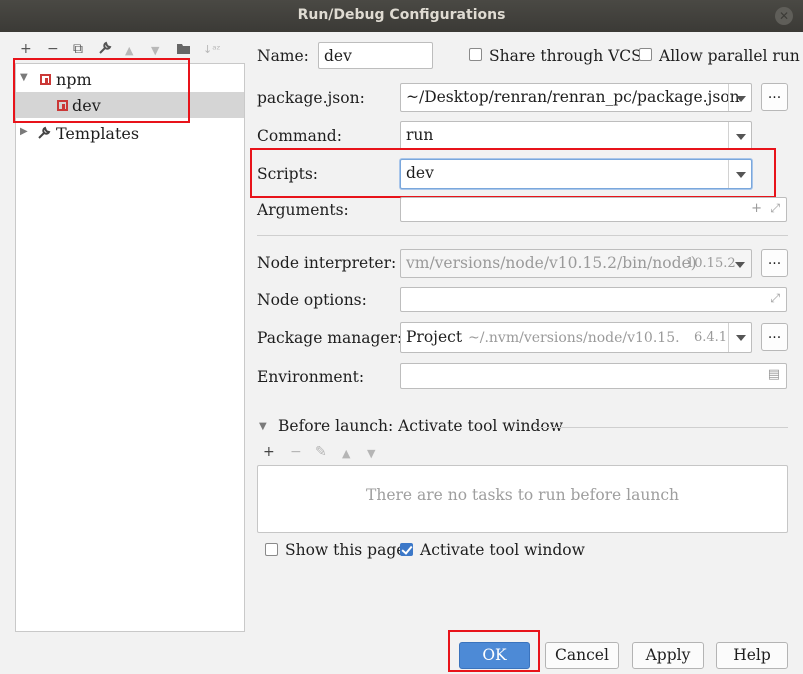  I want to click on add-config-icon: +, so click(26, 49).